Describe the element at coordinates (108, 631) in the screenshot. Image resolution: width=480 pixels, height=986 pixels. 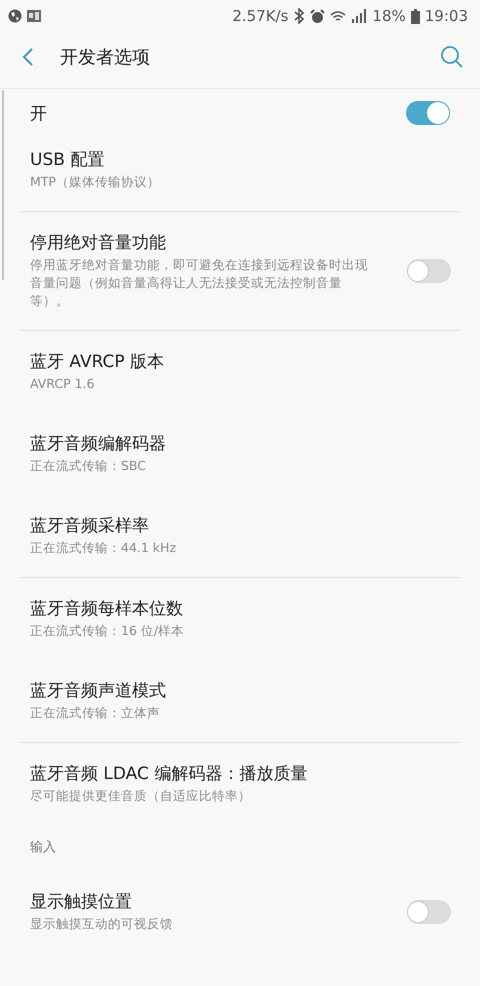
I see `setting-summary: 正在流式传输：16 位/样本` at that location.